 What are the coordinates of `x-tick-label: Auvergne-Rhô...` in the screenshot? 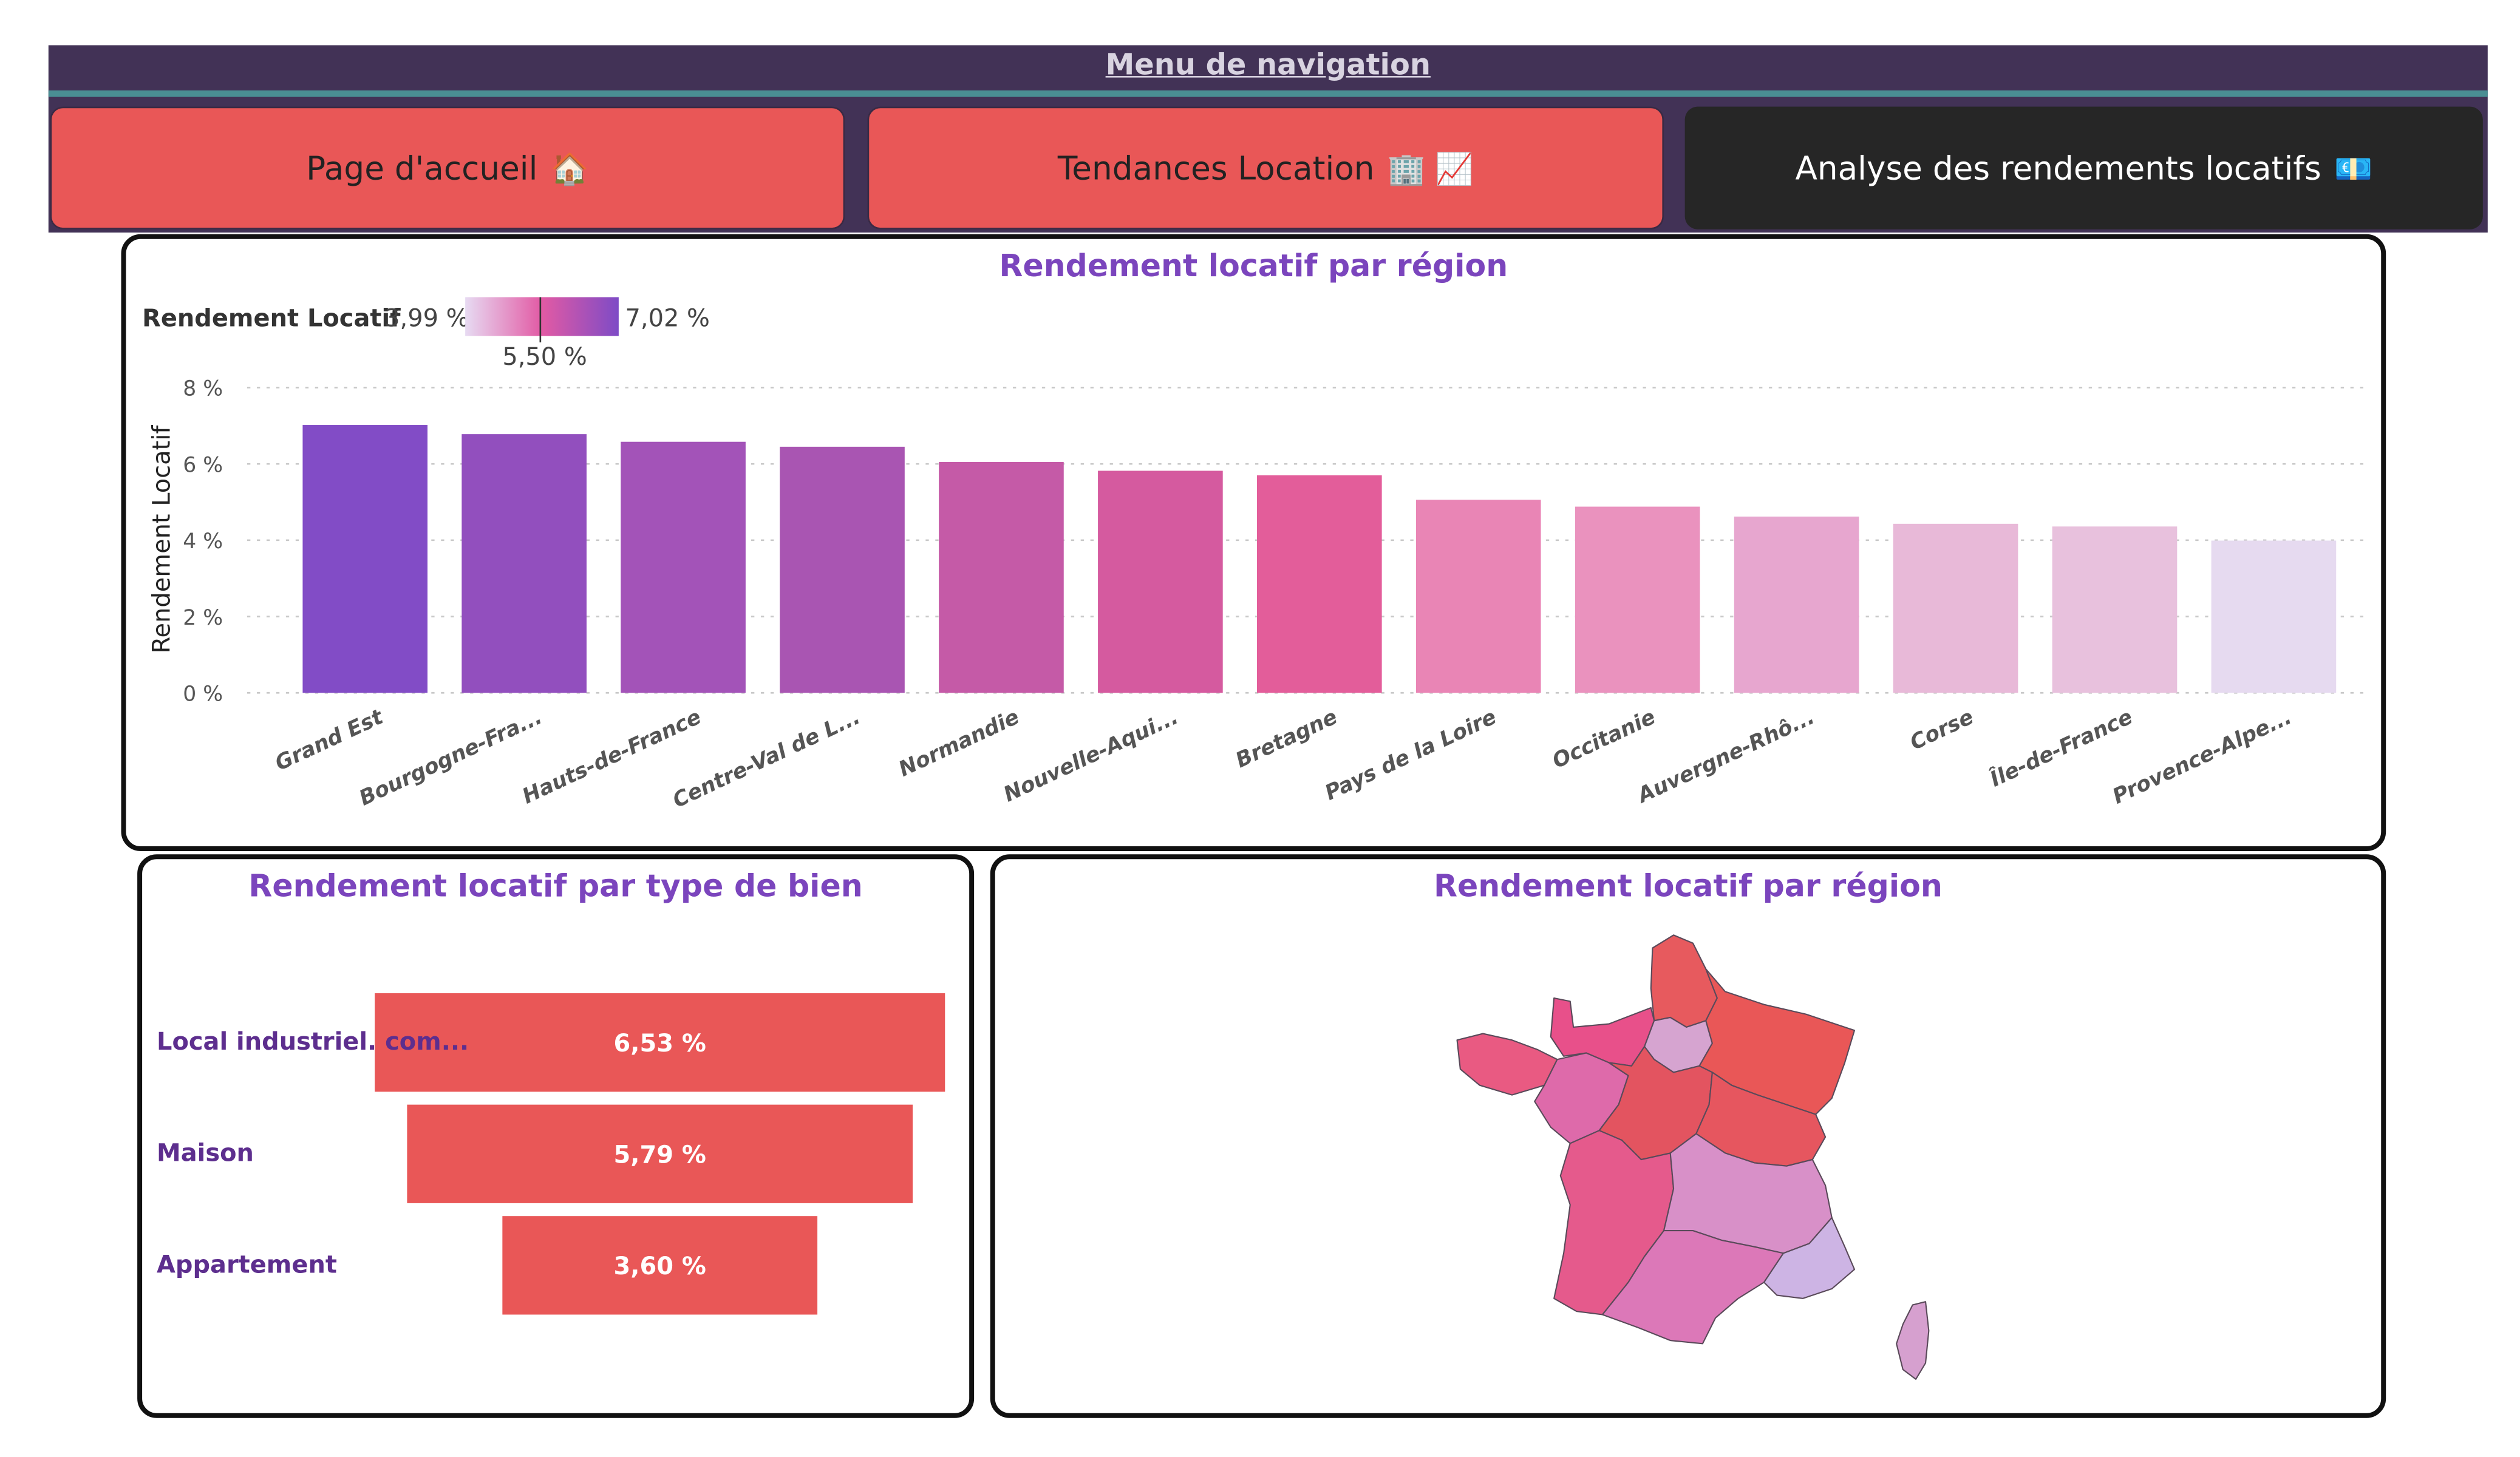 It's located at (1725, 757).